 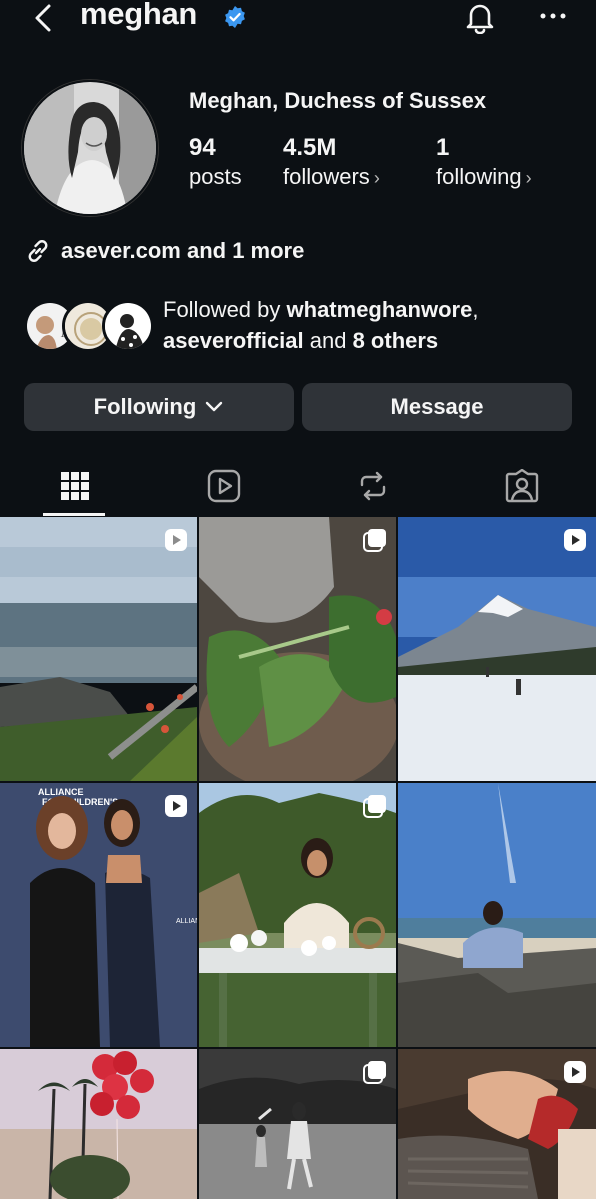 What do you see at coordinates (479, 176) in the screenshot?
I see `following-label: following` at bounding box center [479, 176].